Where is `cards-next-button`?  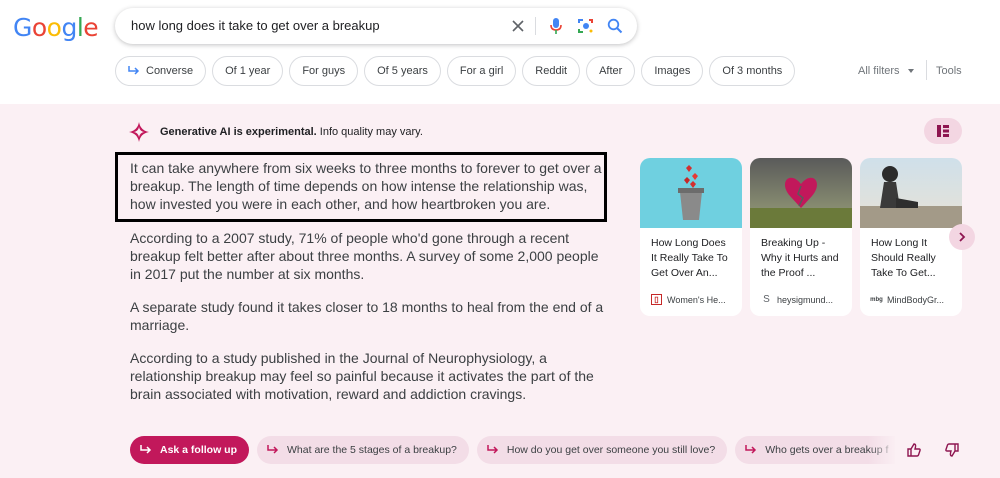 cards-next-button is located at coordinates (962, 237).